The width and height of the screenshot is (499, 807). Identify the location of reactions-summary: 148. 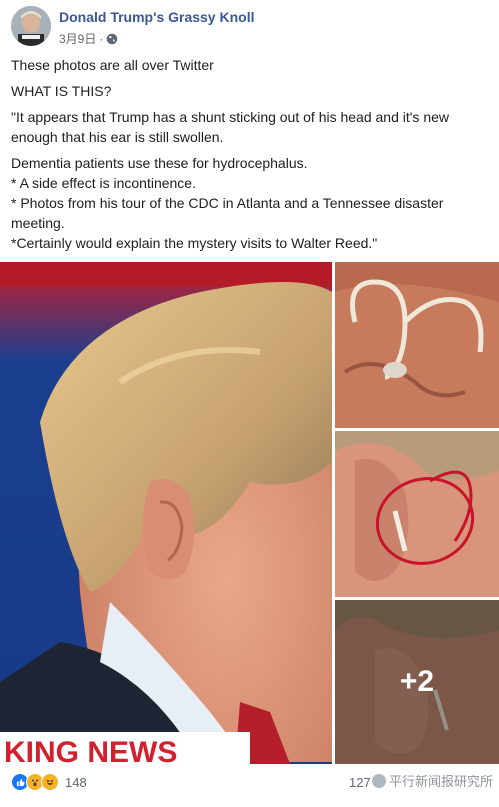
(49, 782).